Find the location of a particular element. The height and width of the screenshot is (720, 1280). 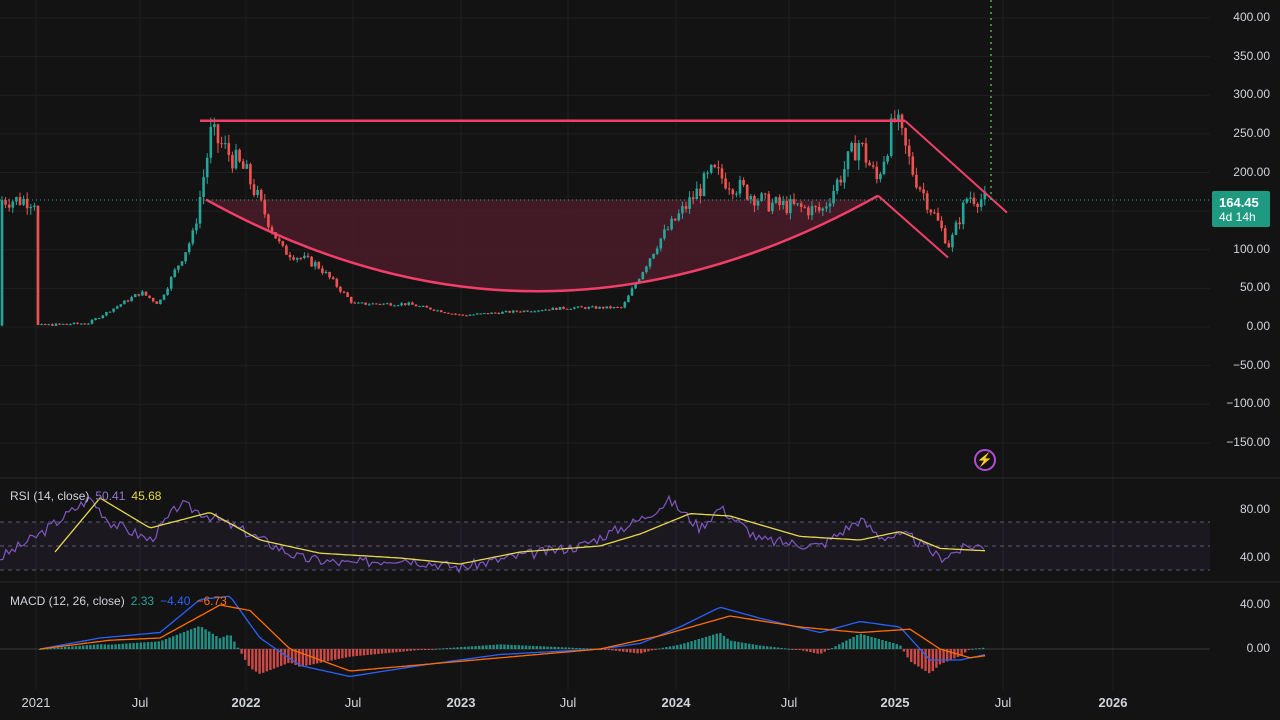

lightning-icon: ⚡ is located at coordinates (985, 460).